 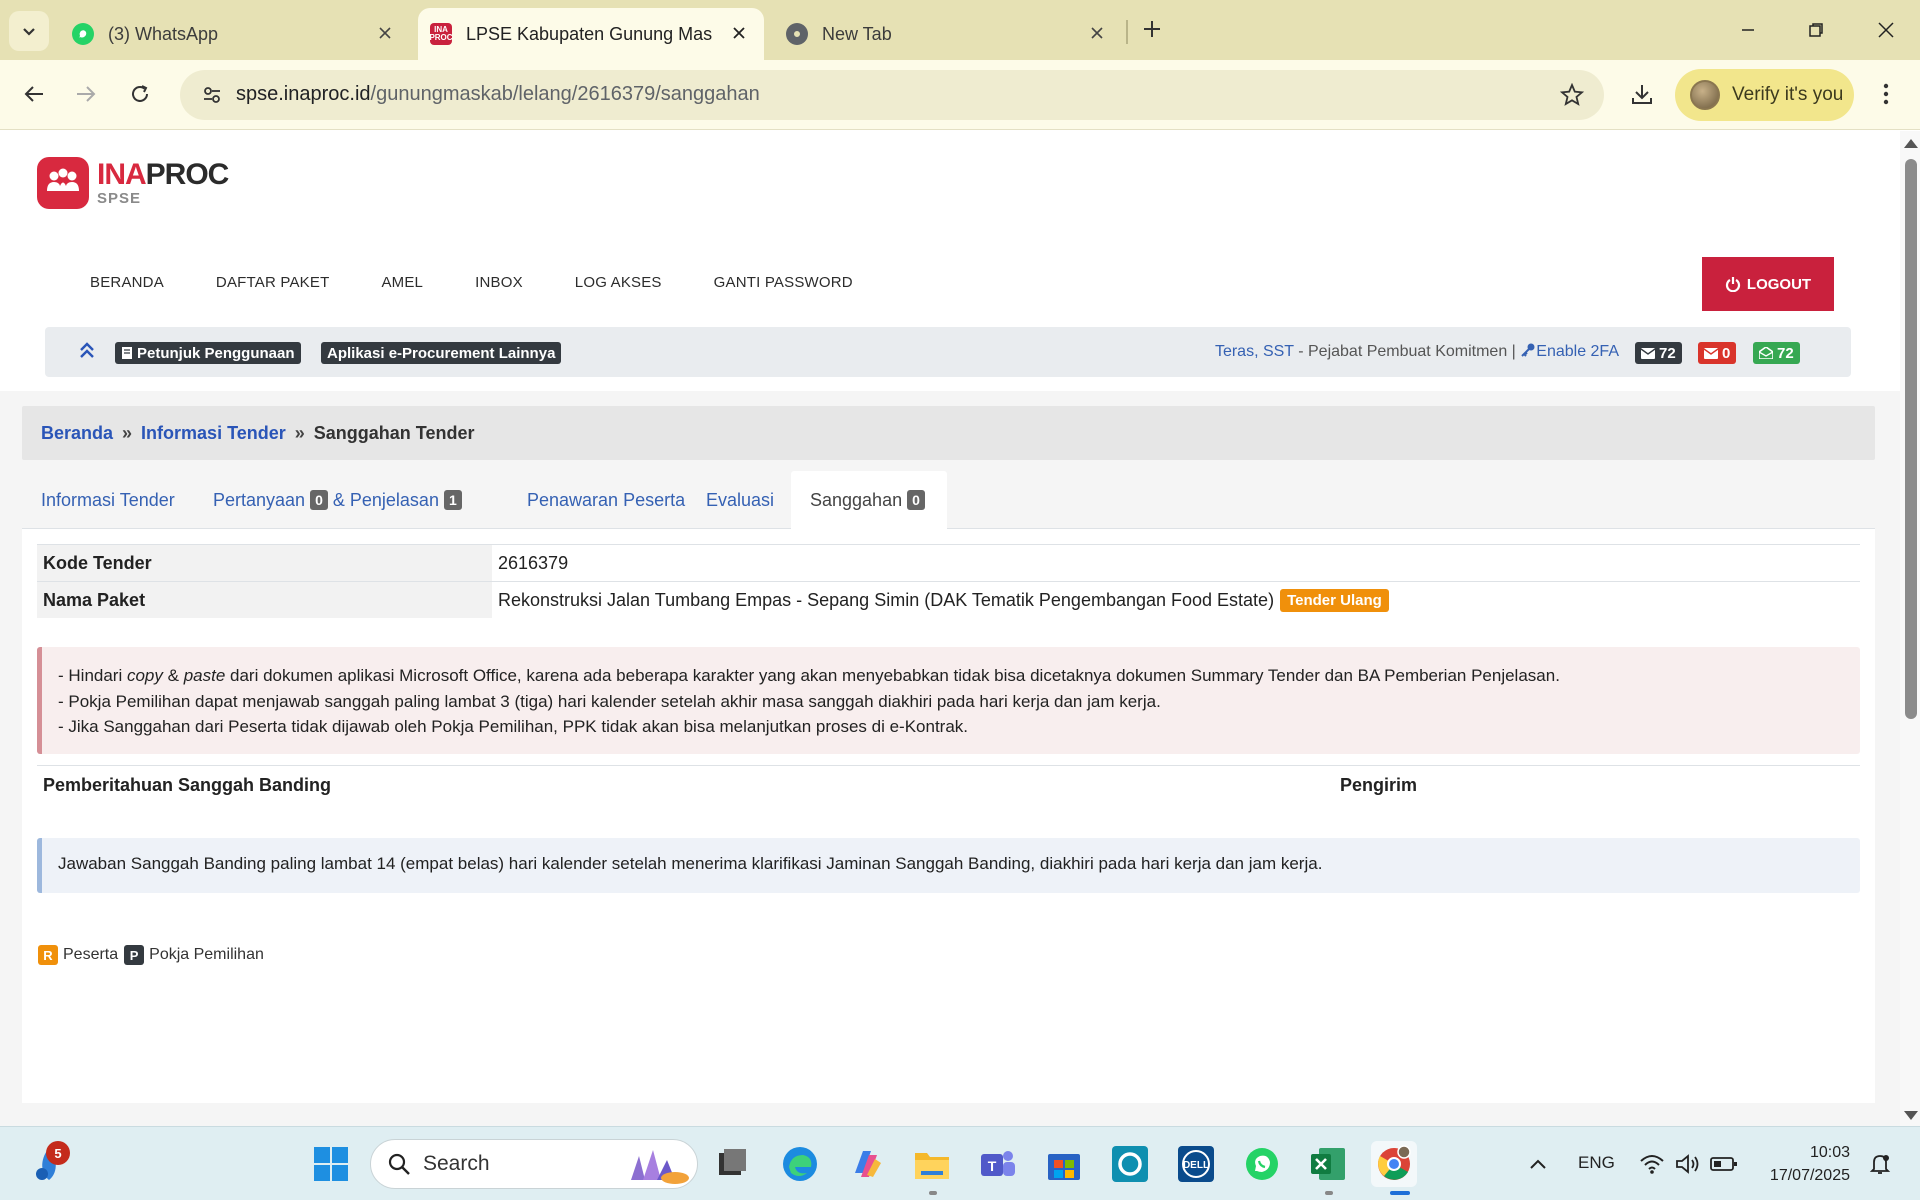 I want to click on tab-pertanyaan-penjelasan: Pertanyaan 0 & Penjelasan 1, so click(x=340, y=500).